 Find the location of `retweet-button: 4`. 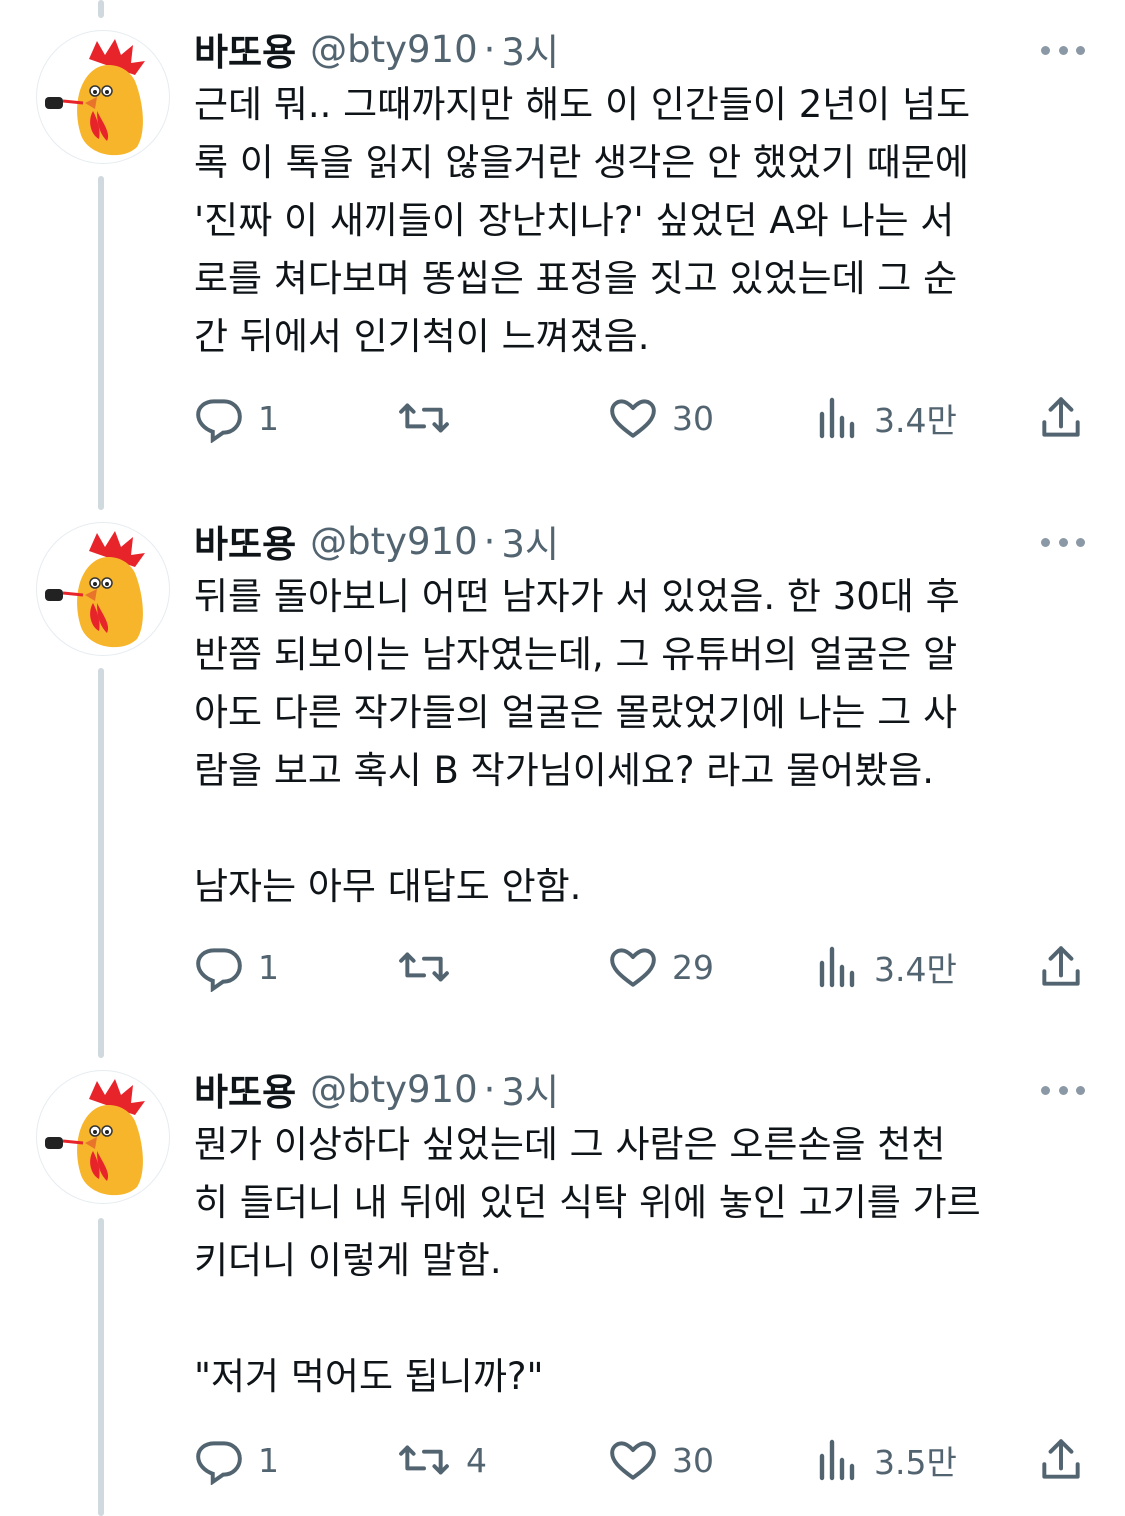

retweet-button: 4 is located at coordinates (441, 1460).